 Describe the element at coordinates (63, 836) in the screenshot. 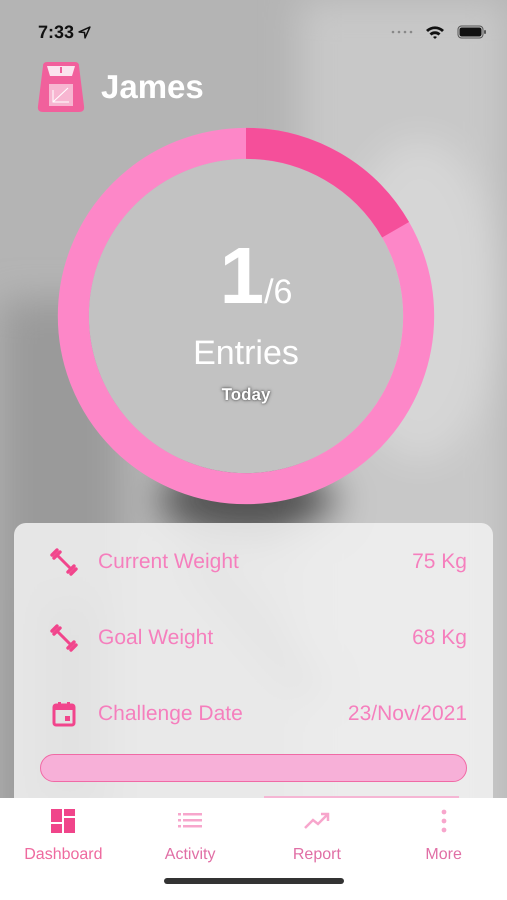

I see `tab: Dashboard` at that location.